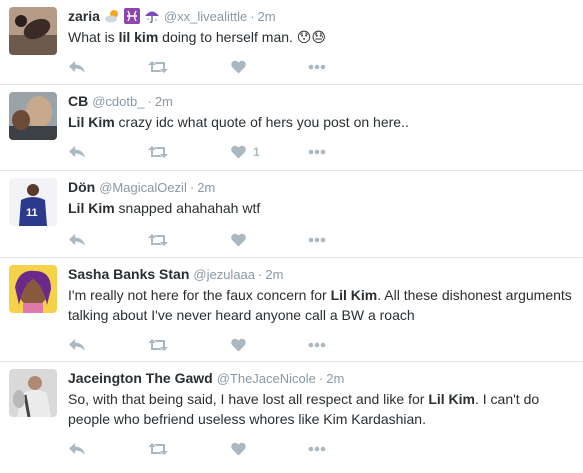  I want to click on avatar: 11, so click(33, 202).